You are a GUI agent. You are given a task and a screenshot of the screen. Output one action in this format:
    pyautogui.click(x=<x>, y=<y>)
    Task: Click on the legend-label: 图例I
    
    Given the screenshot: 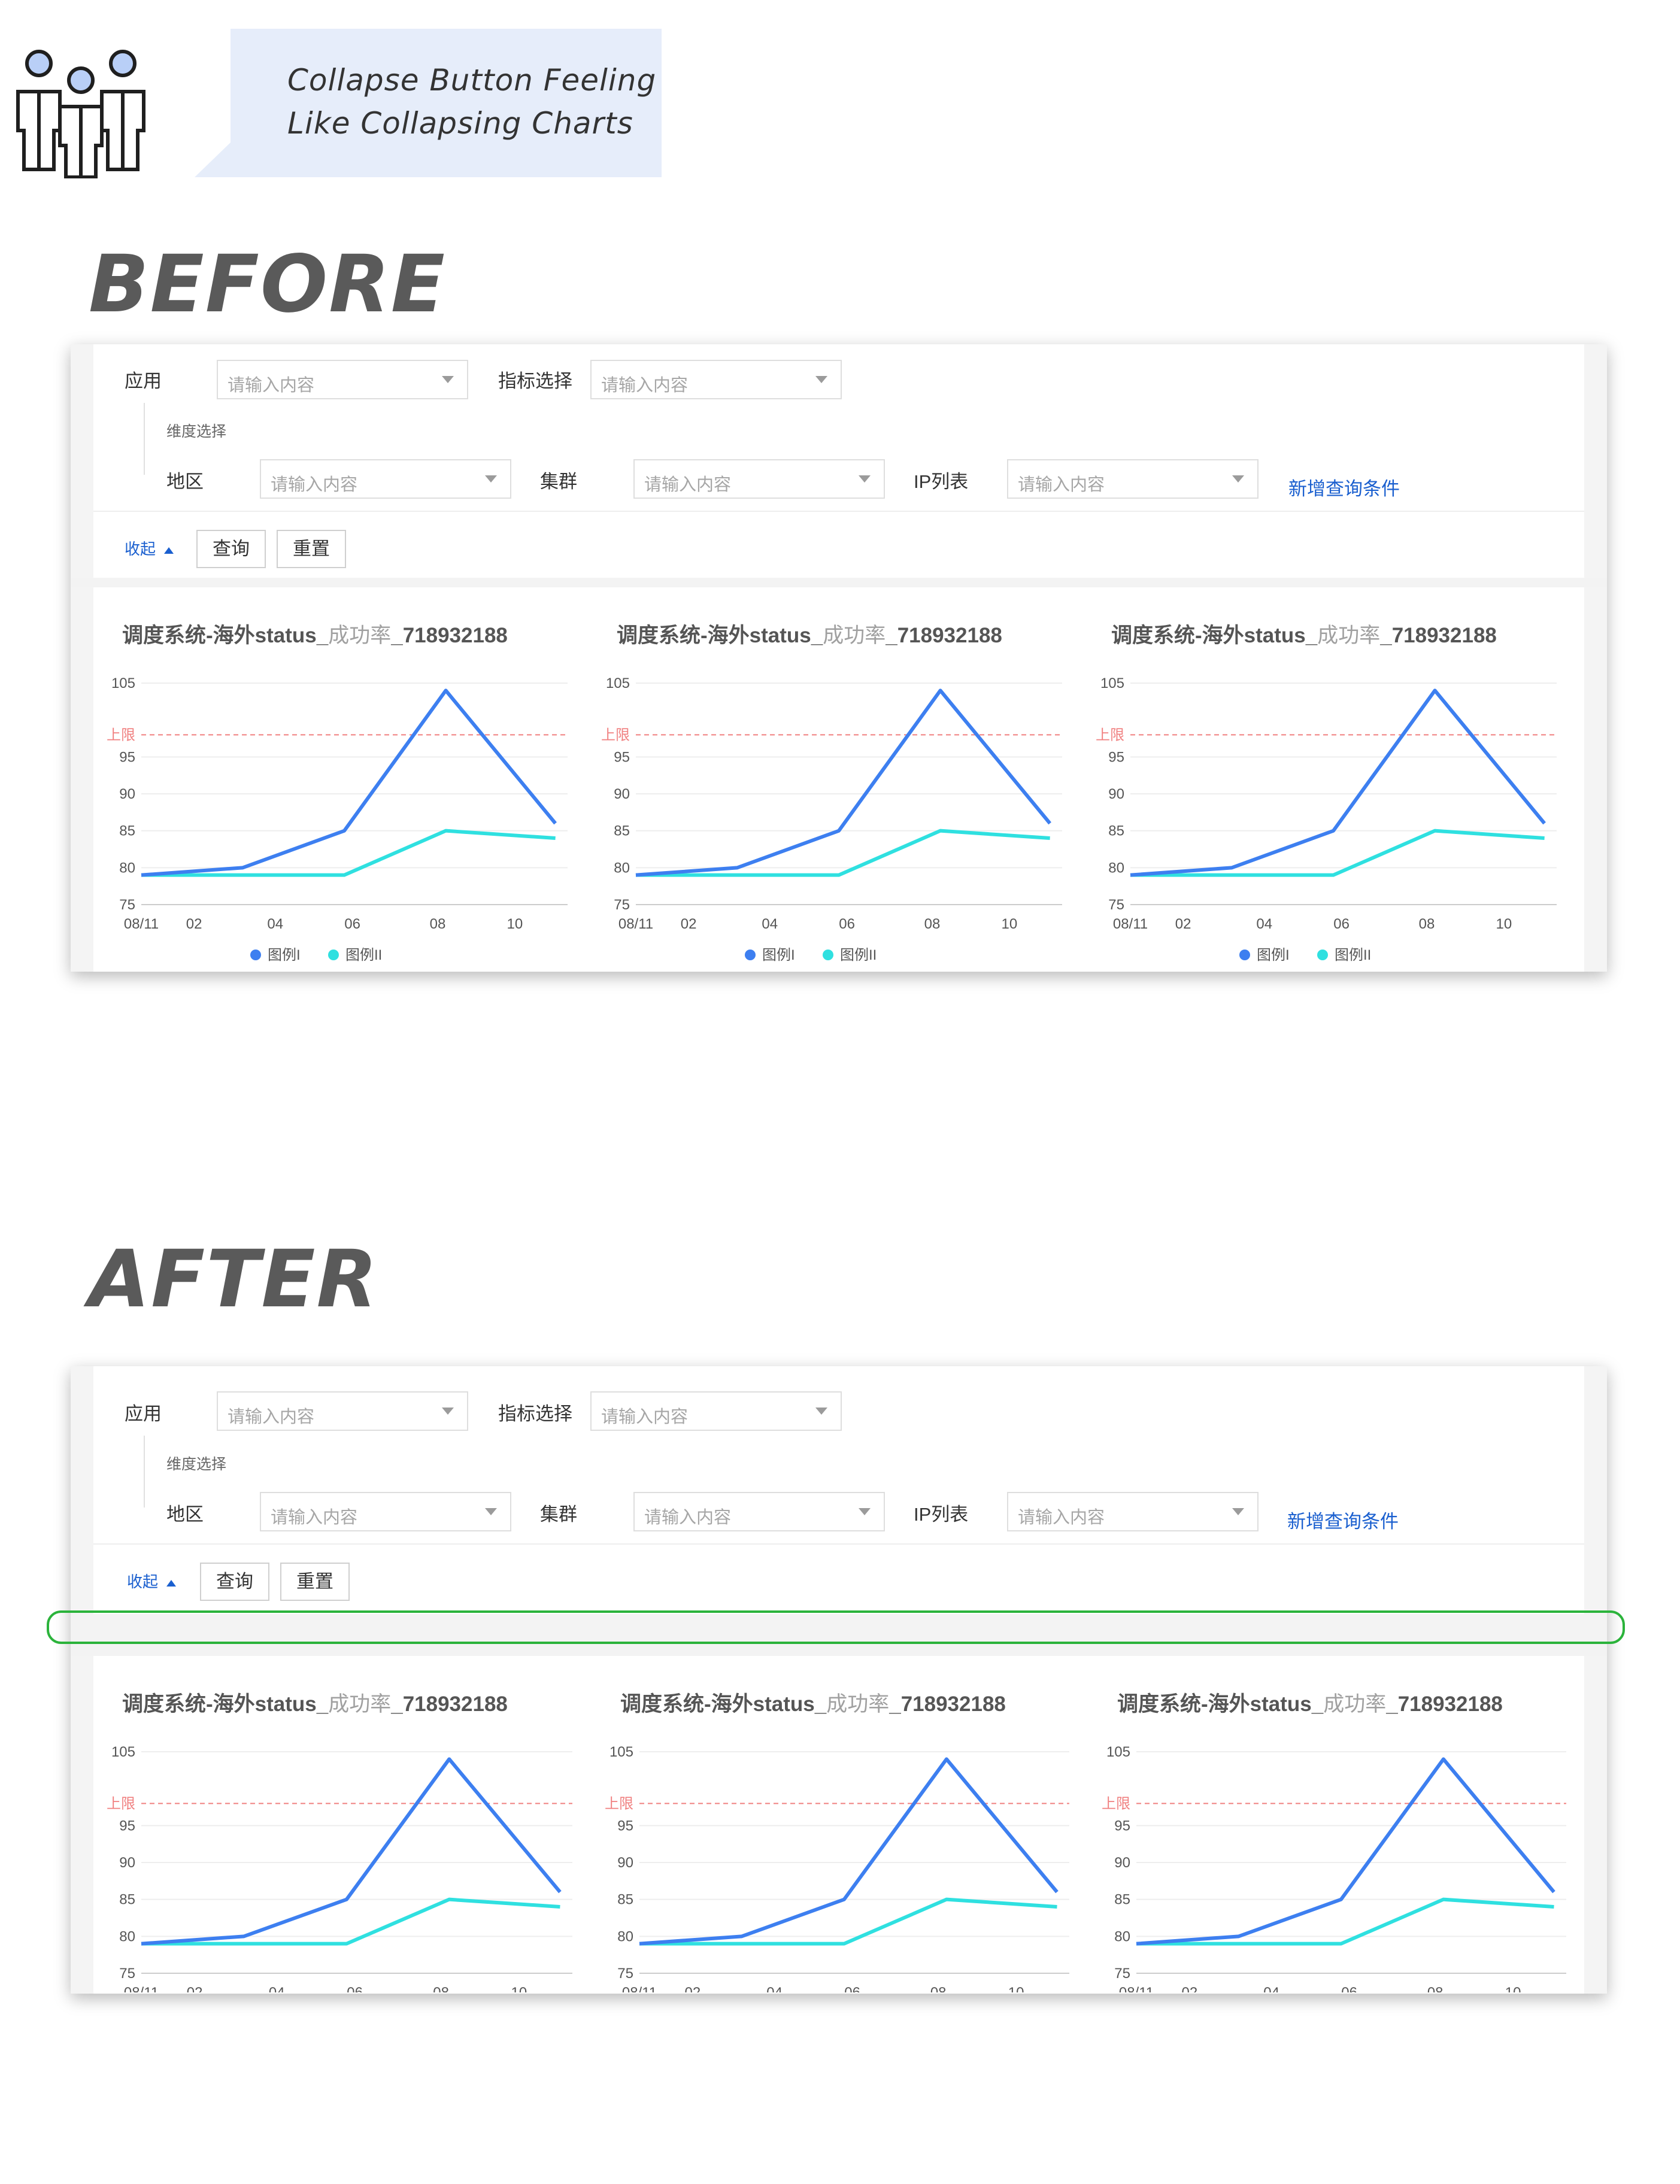 What is the action you would take?
    pyautogui.click(x=778, y=955)
    